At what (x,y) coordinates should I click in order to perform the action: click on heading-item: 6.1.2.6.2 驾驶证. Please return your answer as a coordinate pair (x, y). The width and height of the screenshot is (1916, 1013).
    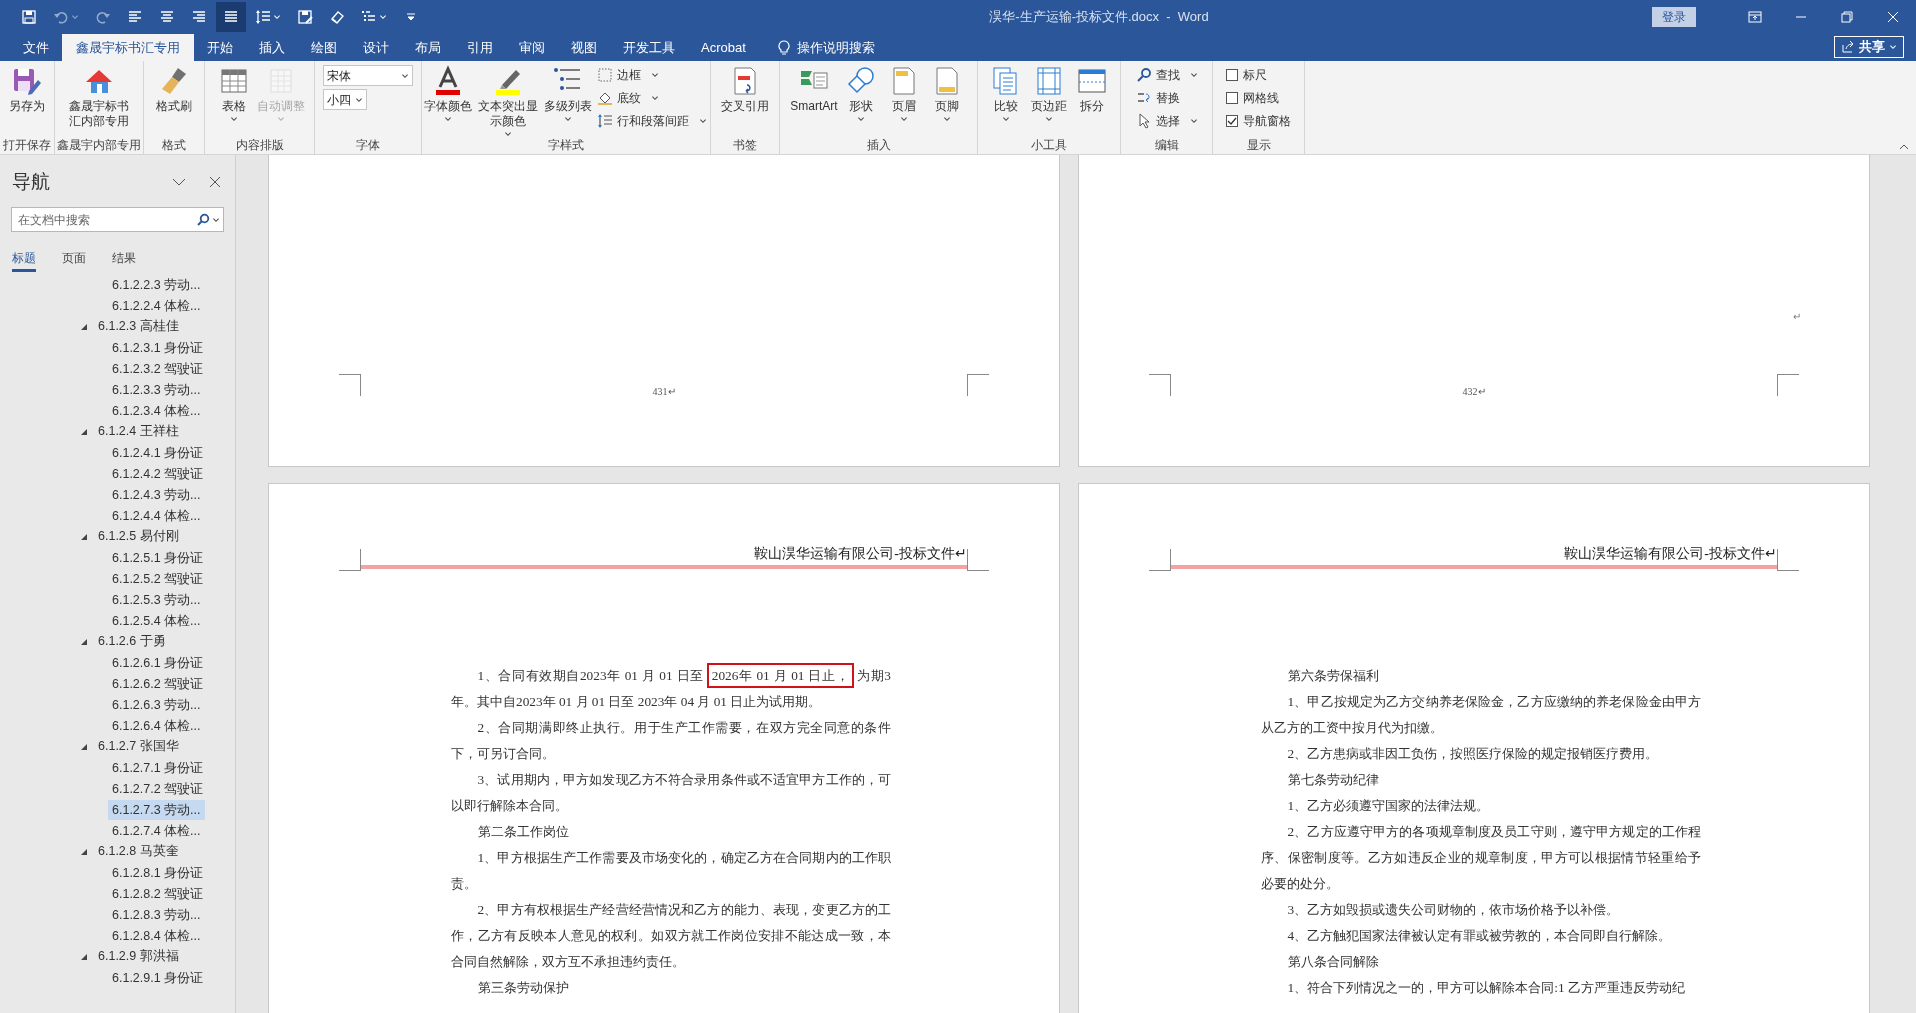
    Looking at the image, I should click on (158, 683).